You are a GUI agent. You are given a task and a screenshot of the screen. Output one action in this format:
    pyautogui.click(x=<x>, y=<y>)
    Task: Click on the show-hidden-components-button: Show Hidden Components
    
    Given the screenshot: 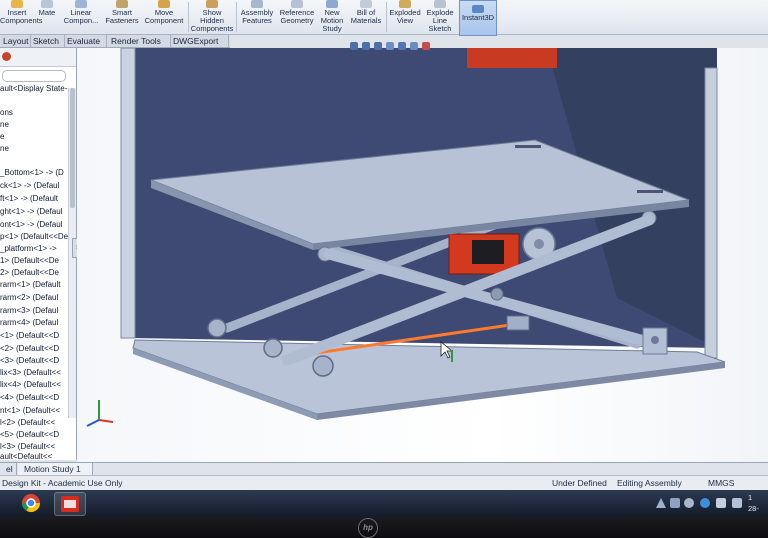 What is the action you would take?
    pyautogui.click(x=212, y=17)
    